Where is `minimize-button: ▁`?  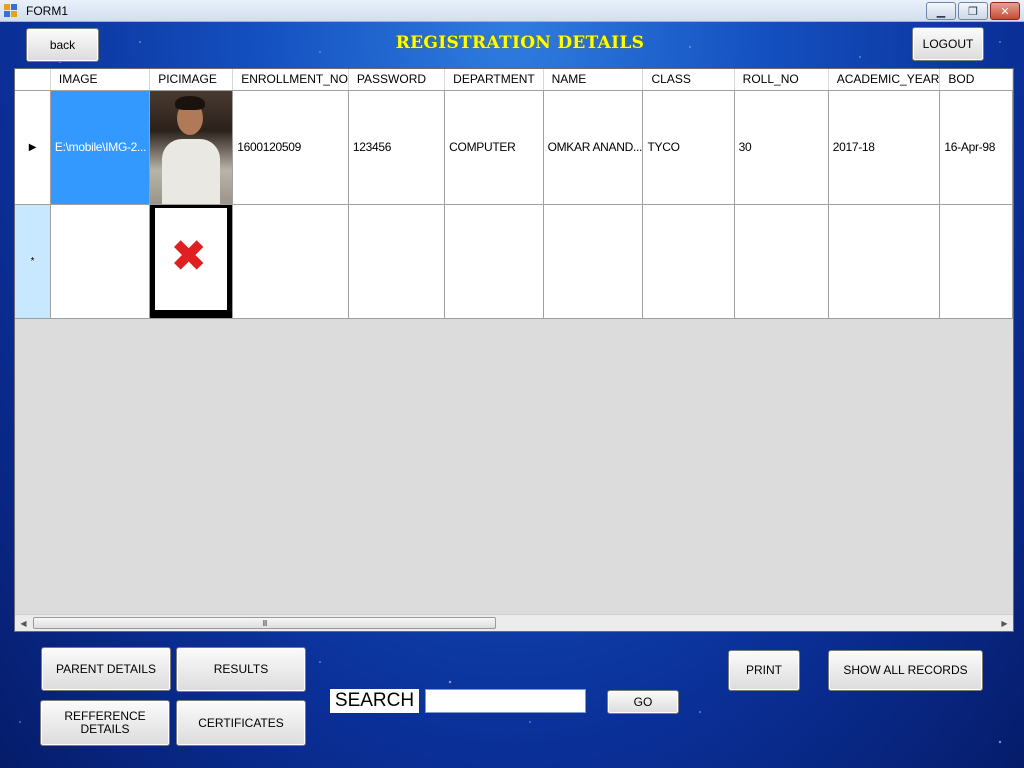
minimize-button: ▁ is located at coordinates (941, 11).